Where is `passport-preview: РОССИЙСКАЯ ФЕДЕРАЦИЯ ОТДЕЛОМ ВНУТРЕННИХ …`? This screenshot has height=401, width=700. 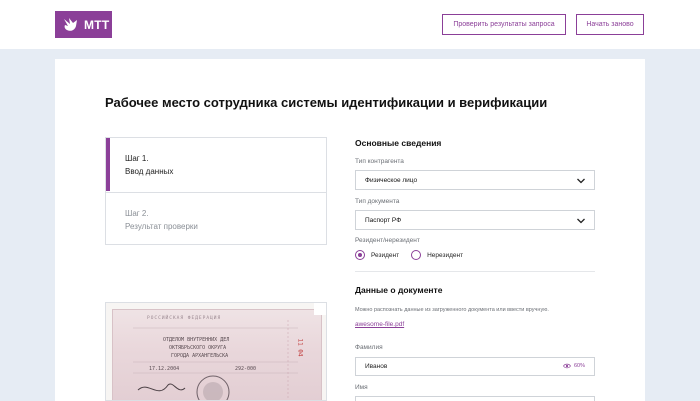 passport-preview: РОССИЙСКАЯ ФЕДЕРАЦИЯ ОТДЕЛОМ ВНУТРЕННИХ … is located at coordinates (216, 351).